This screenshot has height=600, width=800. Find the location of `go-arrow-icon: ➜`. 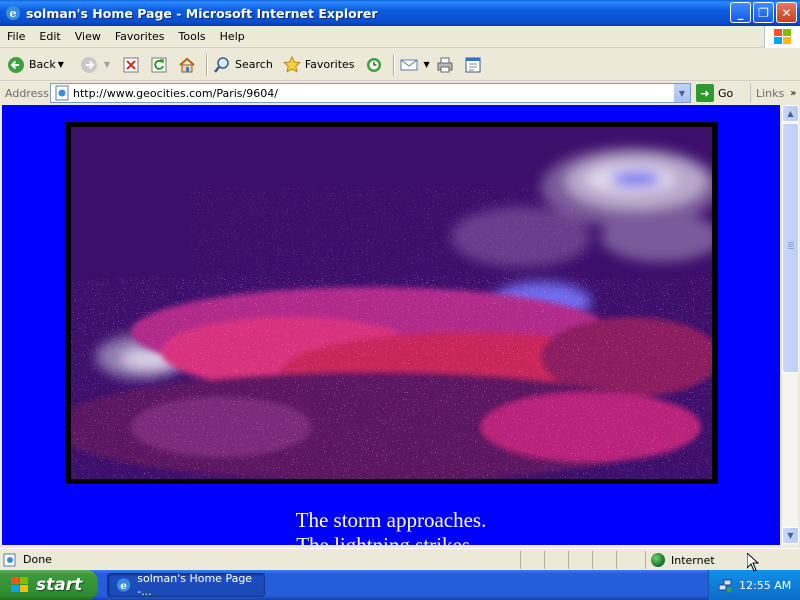

go-arrow-icon: ➜ is located at coordinates (705, 93).